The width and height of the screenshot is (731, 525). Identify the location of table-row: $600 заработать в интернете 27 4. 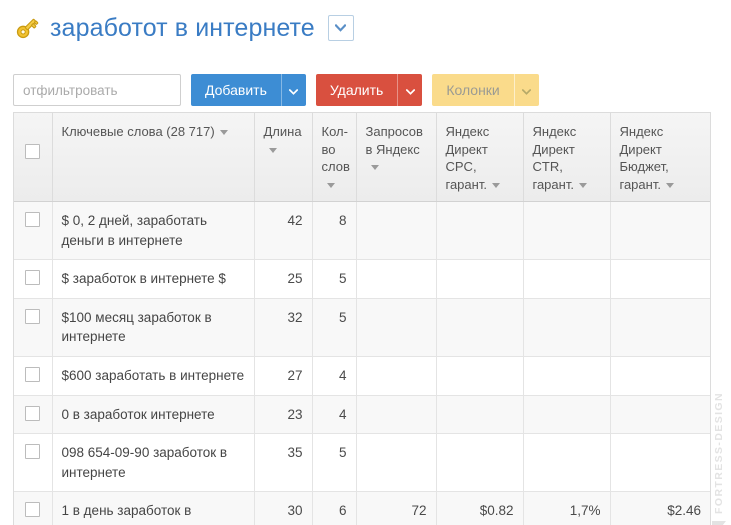
(362, 376).